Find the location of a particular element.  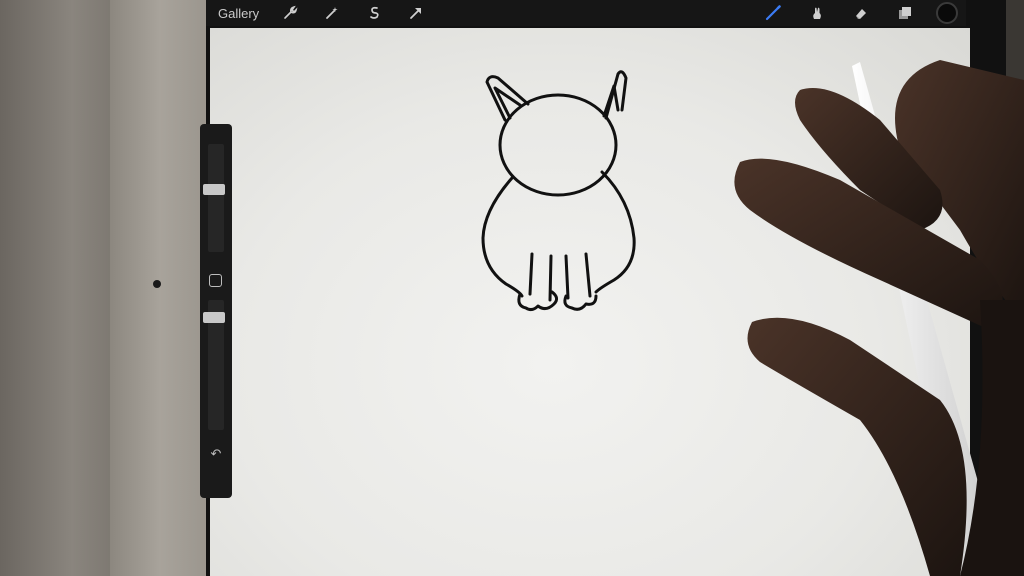

eraser-icon is located at coordinates (861, 13).